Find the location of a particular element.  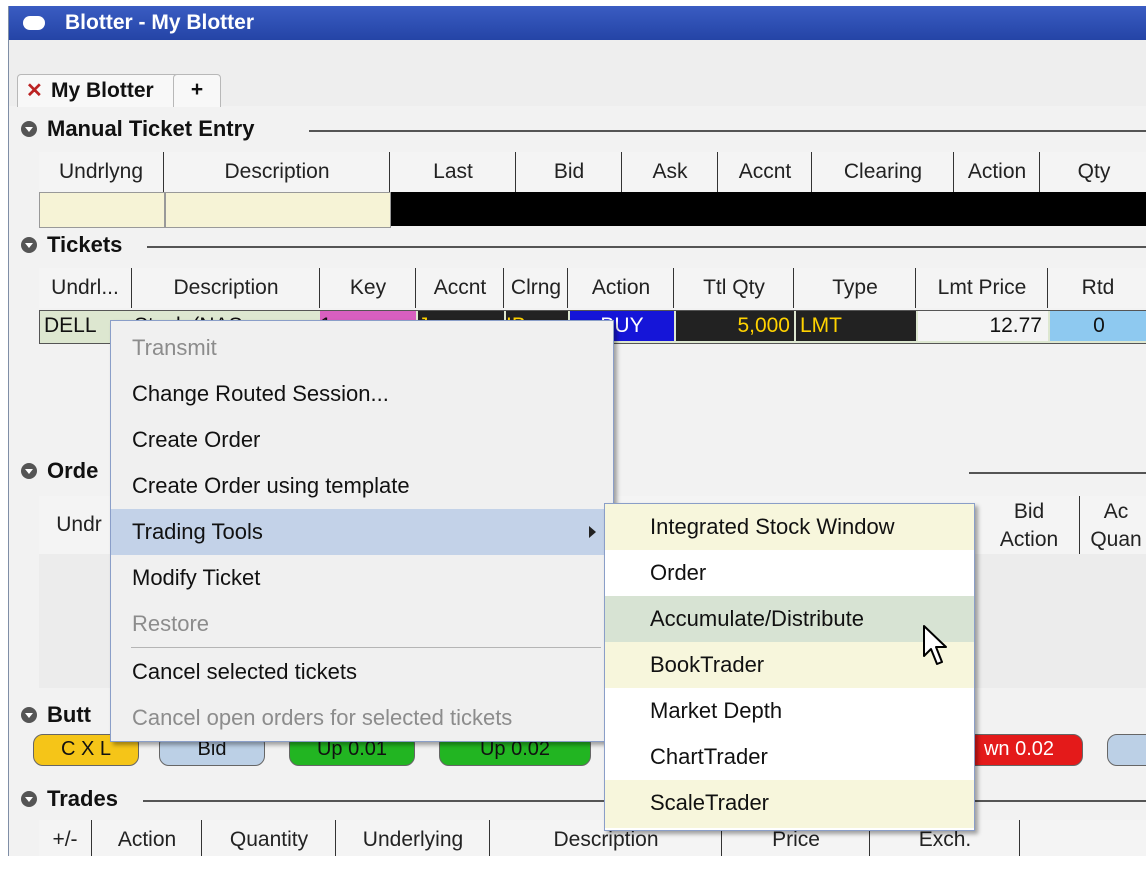

menu-item-create-order-template: Create Order using template is located at coordinates (362, 486).